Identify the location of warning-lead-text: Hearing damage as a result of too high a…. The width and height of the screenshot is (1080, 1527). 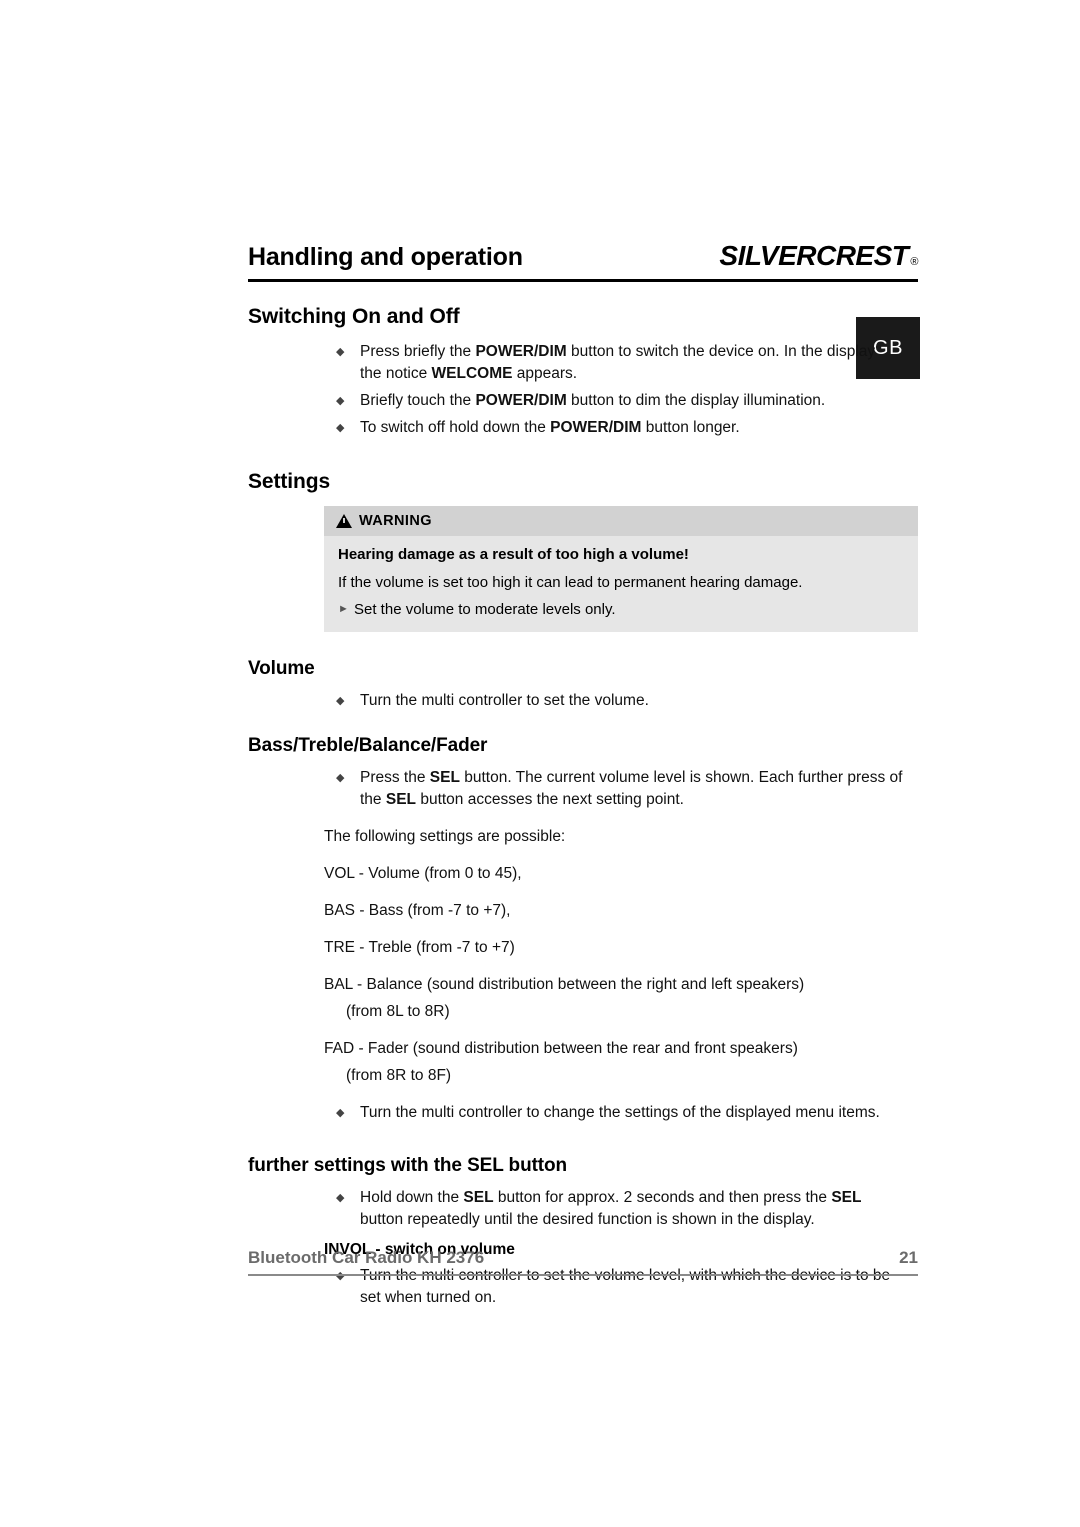
(513, 554).